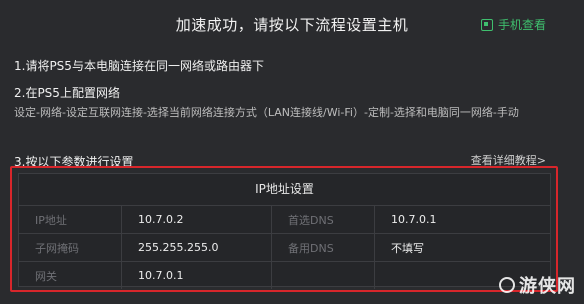  Describe the element at coordinates (284, 190) in the screenshot. I see `ip-panel-title: IP地址设置` at that location.